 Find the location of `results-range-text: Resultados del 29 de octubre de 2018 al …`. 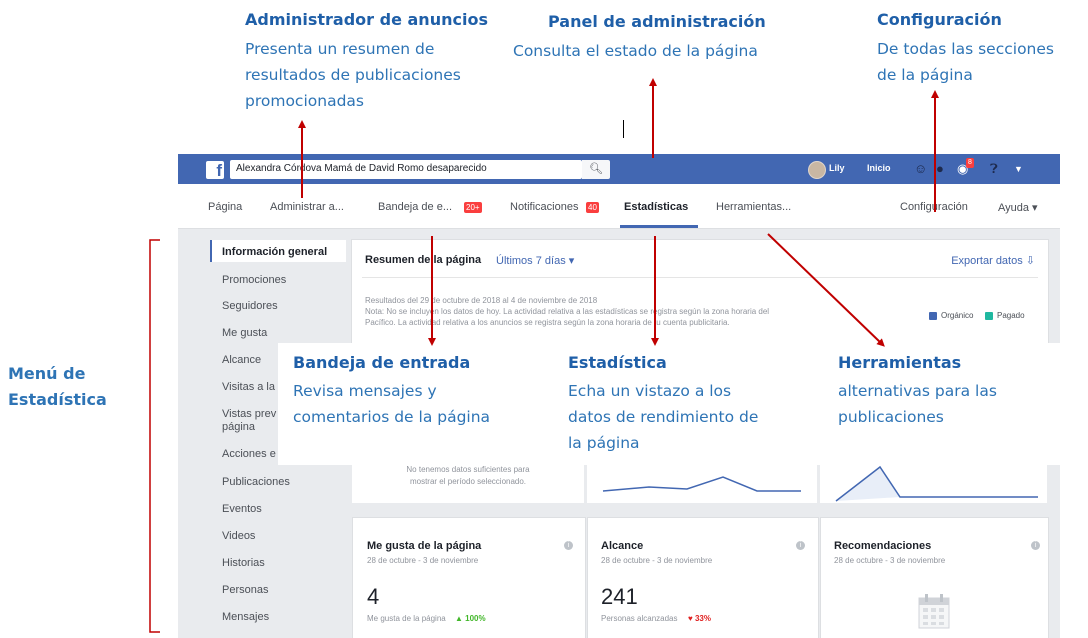

results-range-text: Resultados del 29 de octubre de 2018 al … is located at coordinates (481, 300).